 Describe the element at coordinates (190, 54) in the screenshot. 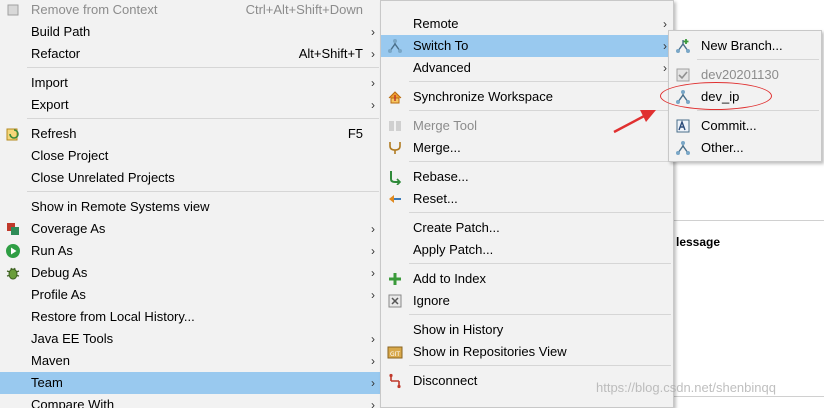

I see `menu-item-refactor: Refactor Alt+Shift+T ›` at that location.